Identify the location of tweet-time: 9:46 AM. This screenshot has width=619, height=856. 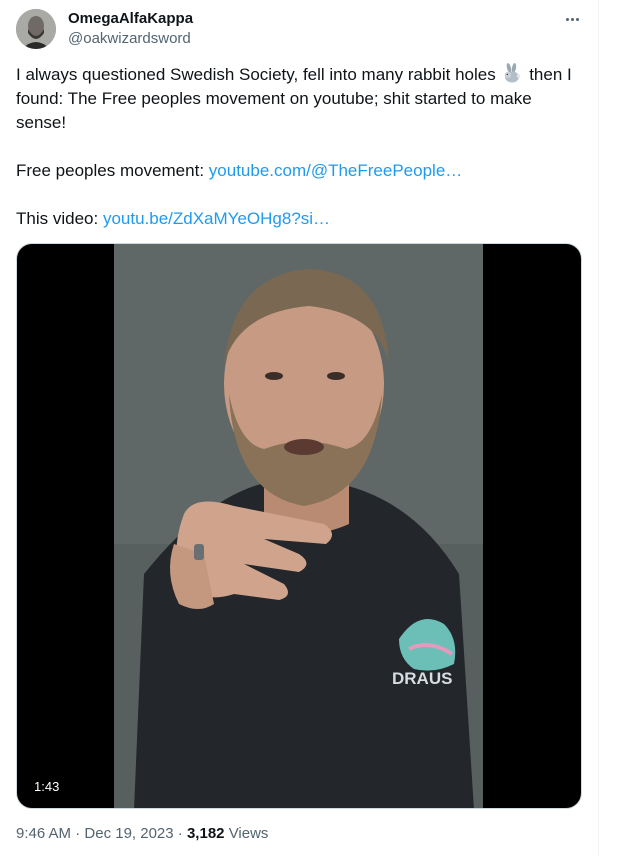
(43, 833).